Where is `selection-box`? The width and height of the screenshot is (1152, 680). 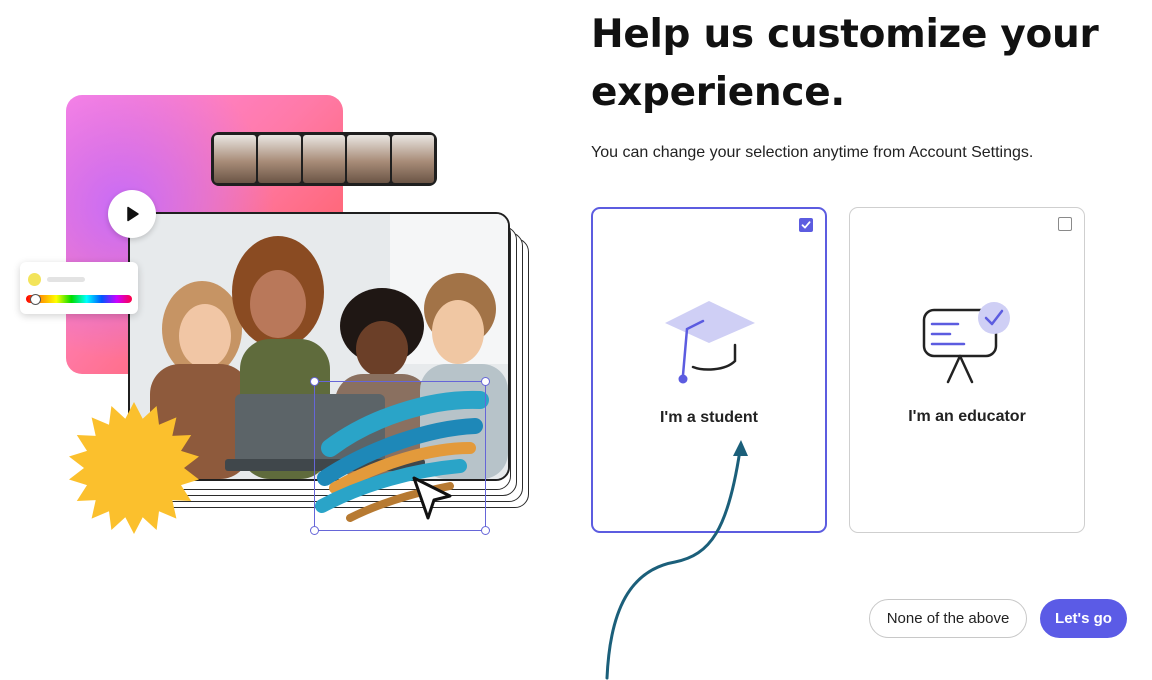
selection-box is located at coordinates (400, 456).